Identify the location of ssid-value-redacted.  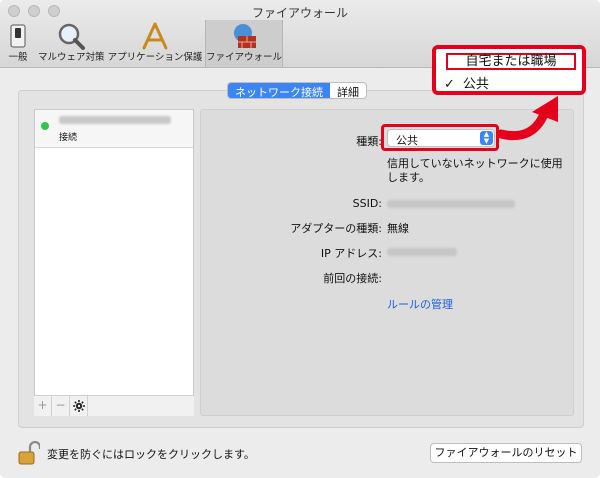
(451, 204).